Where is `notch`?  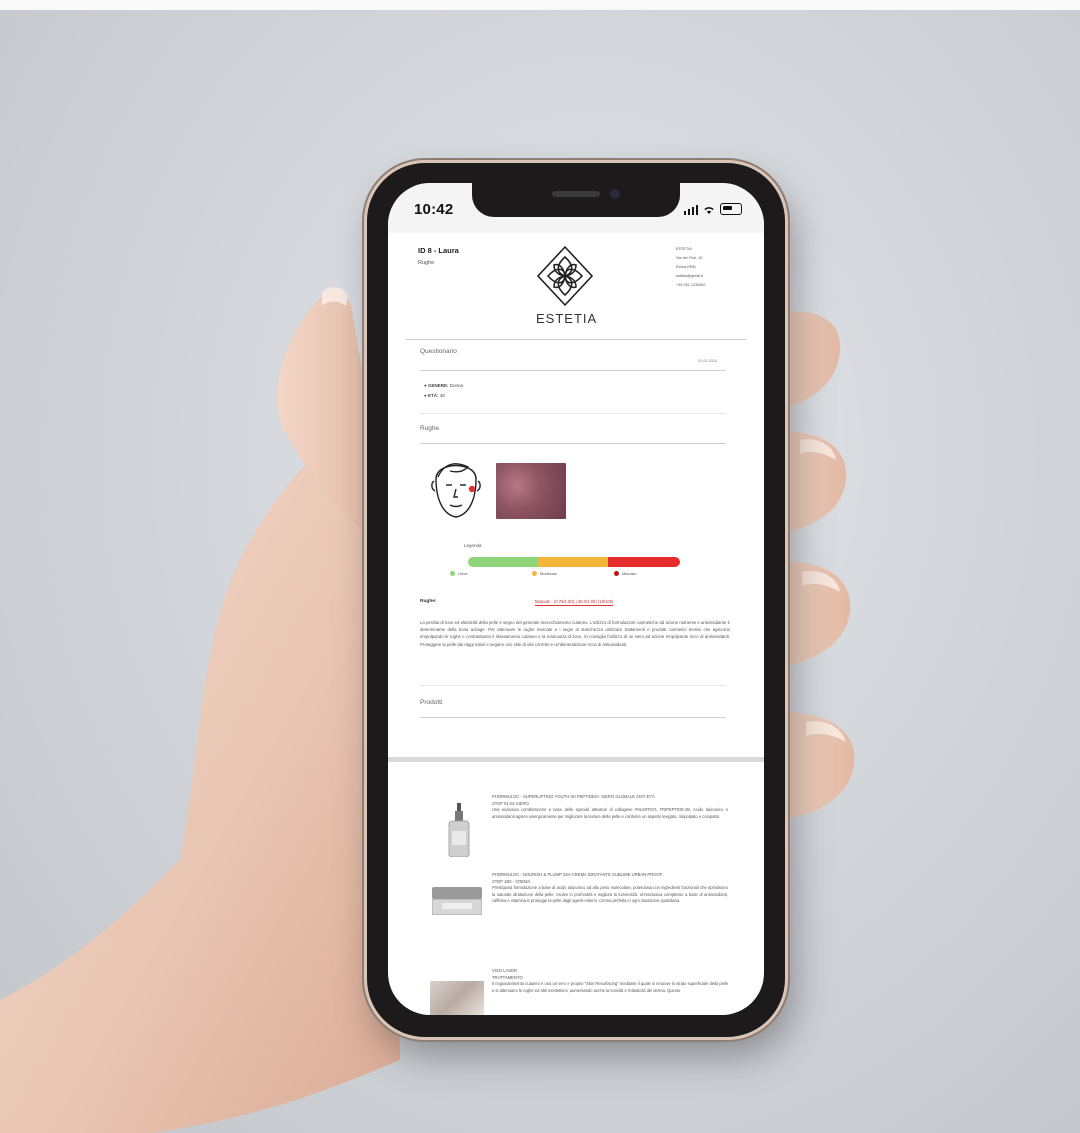 notch is located at coordinates (576, 200).